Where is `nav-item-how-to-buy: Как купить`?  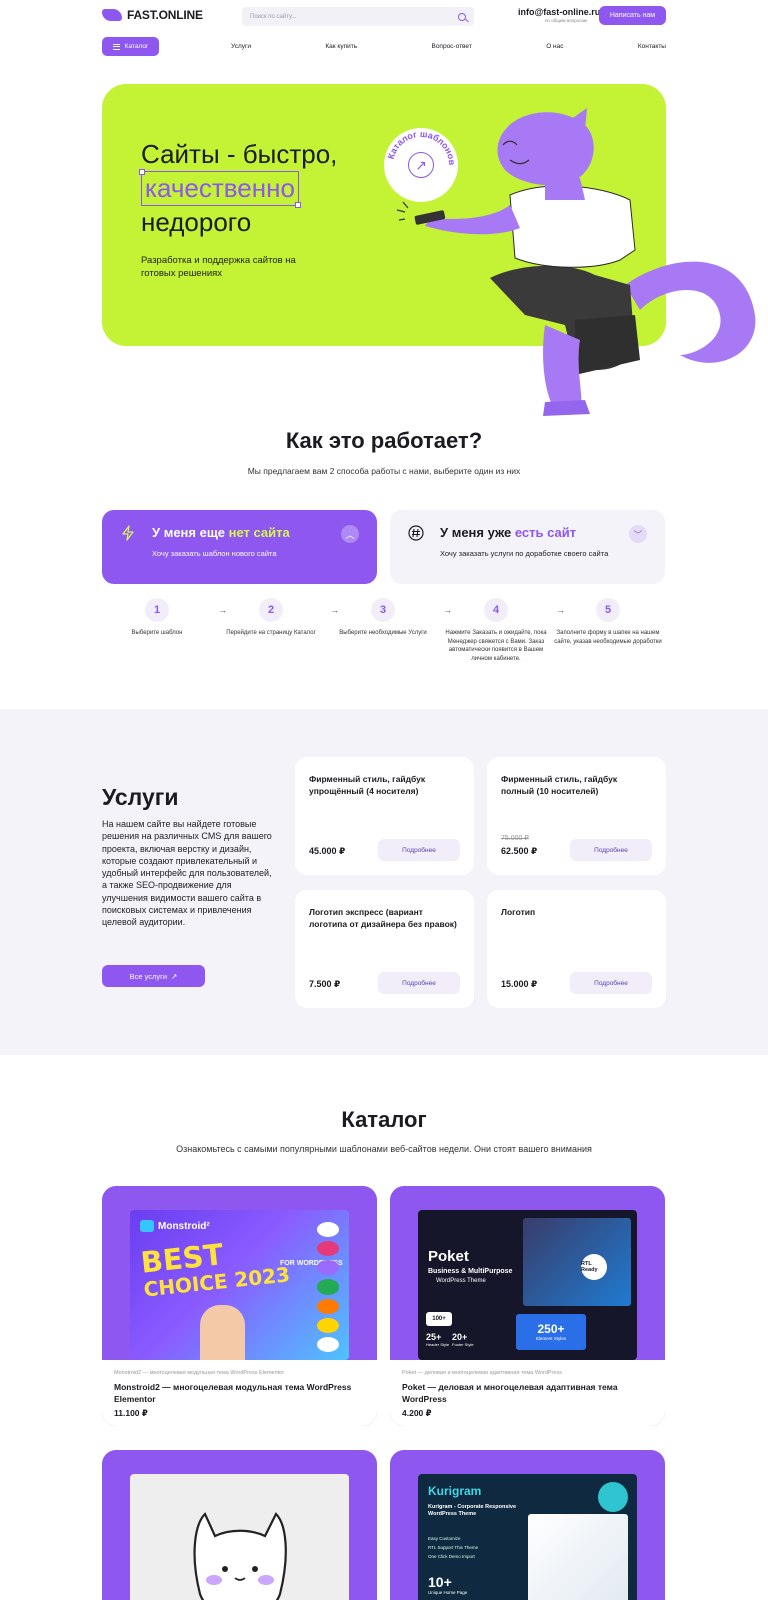
nav-item-how-to-buy: Как купить is located at coordinates (341, 46).